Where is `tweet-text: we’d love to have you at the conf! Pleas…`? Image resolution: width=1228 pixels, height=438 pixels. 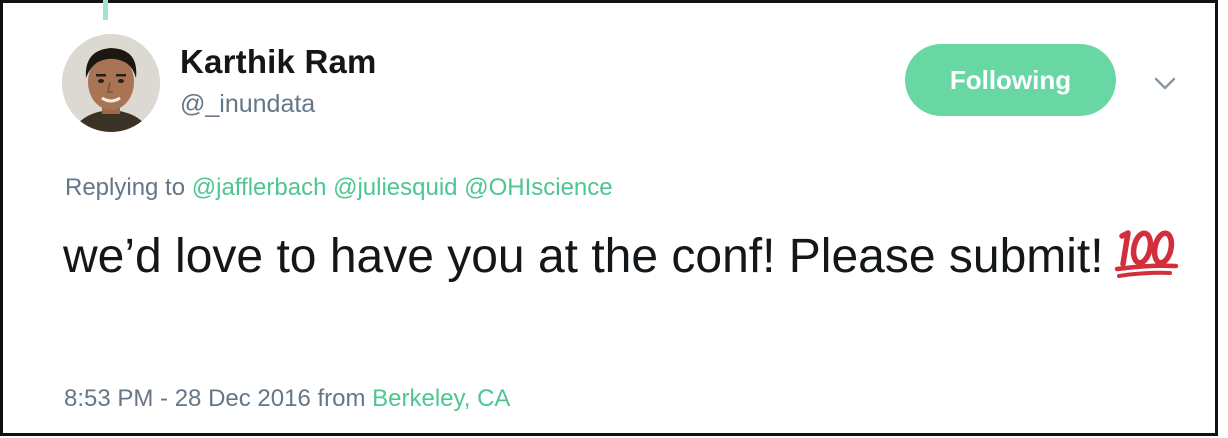 tweet-text: we’d love to have you at the conf! Pleas… is located at coordinates (623, 260).